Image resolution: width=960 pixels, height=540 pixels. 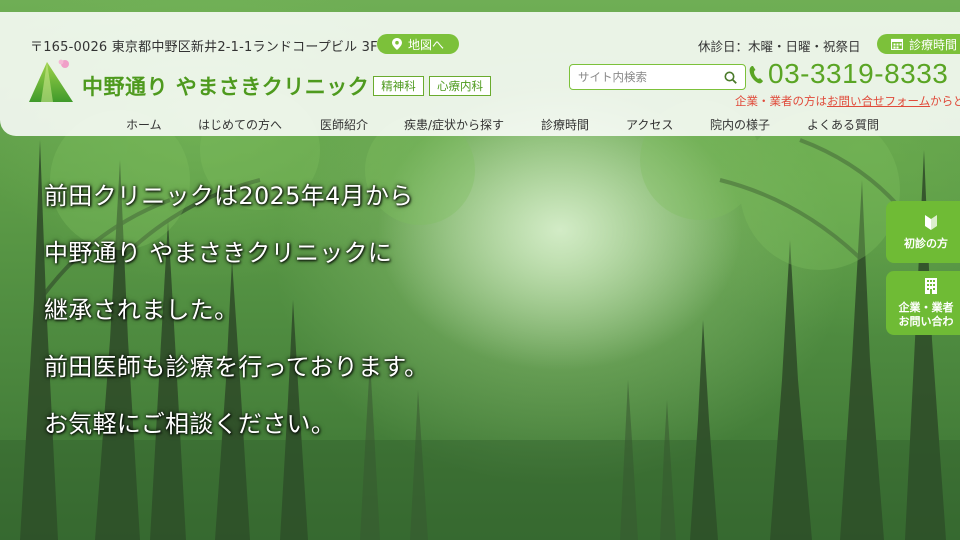 What do you see at coordinates (843, 124) in the screenshot?
I see `nav-item-faq: よくある質問` at bounding box center [843, 124].